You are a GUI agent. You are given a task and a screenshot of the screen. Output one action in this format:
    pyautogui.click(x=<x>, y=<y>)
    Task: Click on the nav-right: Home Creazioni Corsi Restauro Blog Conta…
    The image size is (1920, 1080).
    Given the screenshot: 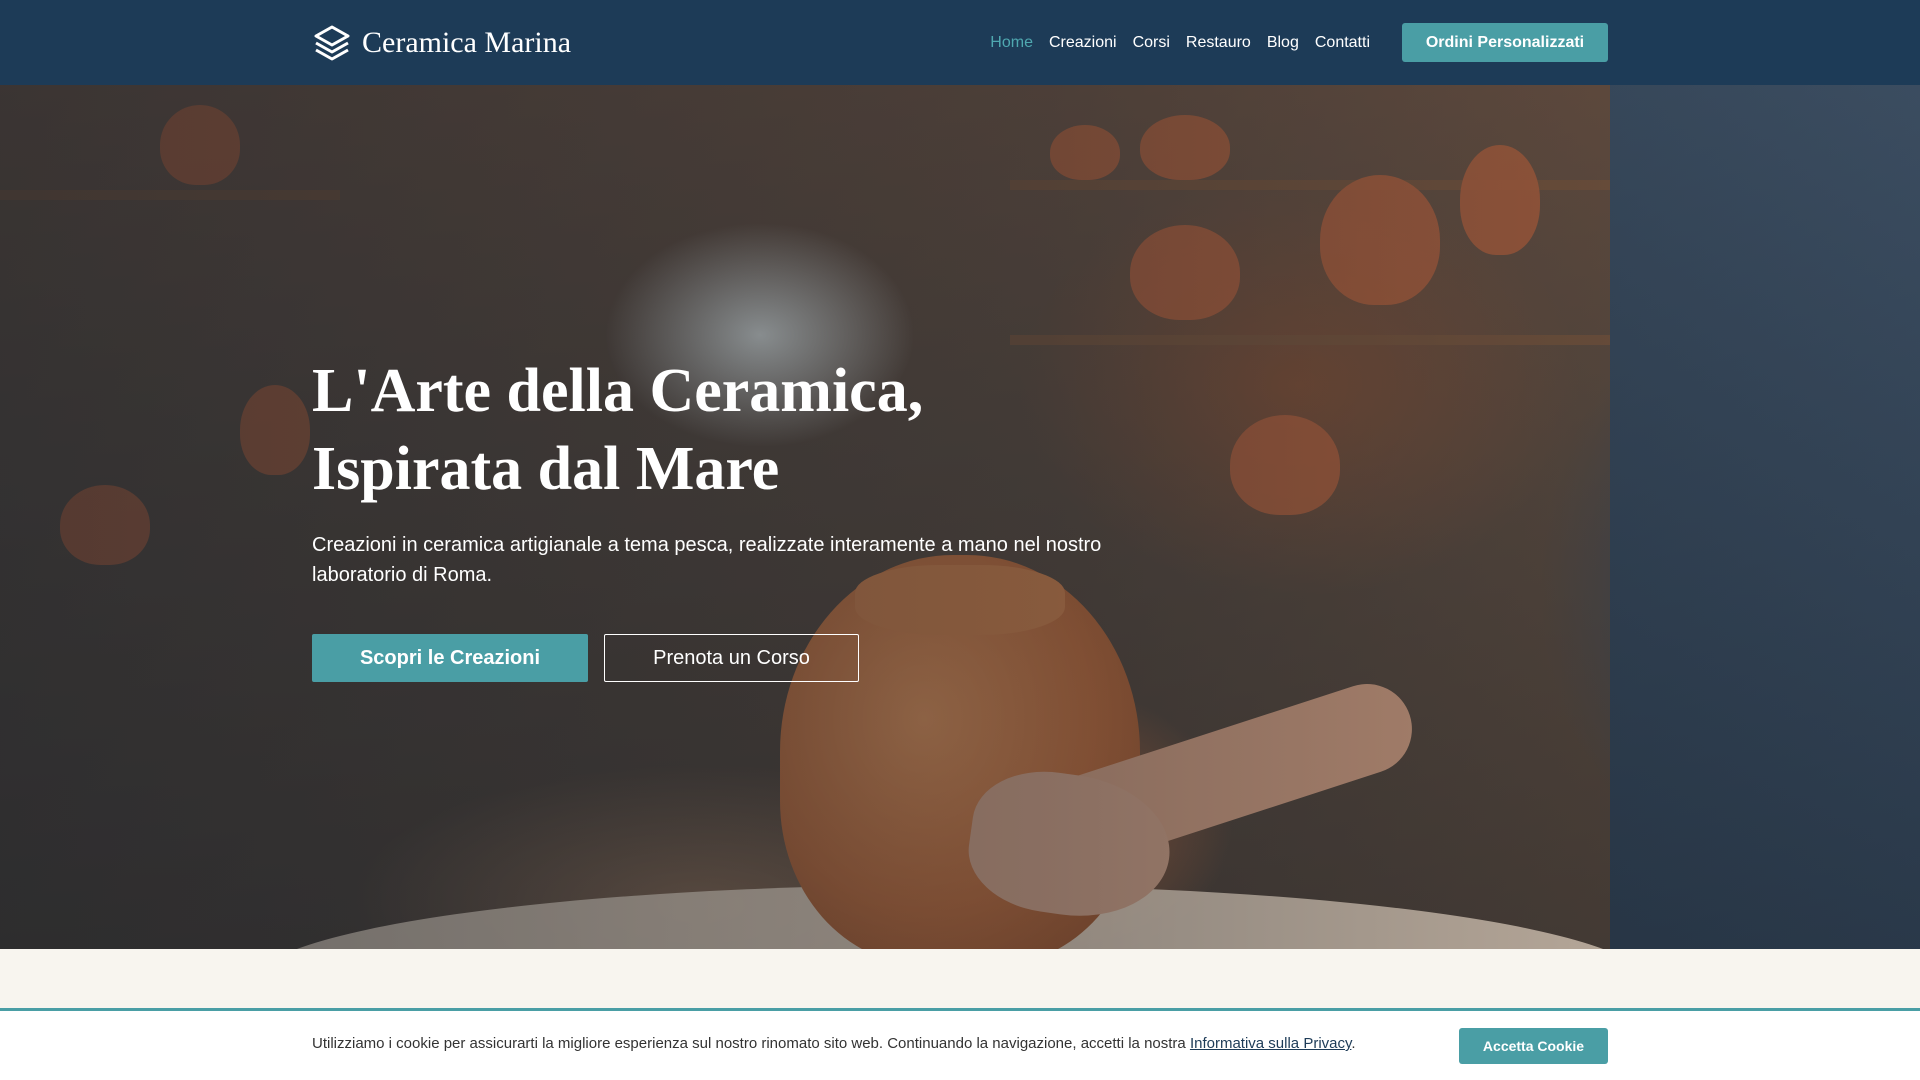 What is the action you would take?
    pyautogui.click(x=1299, y=42)
    